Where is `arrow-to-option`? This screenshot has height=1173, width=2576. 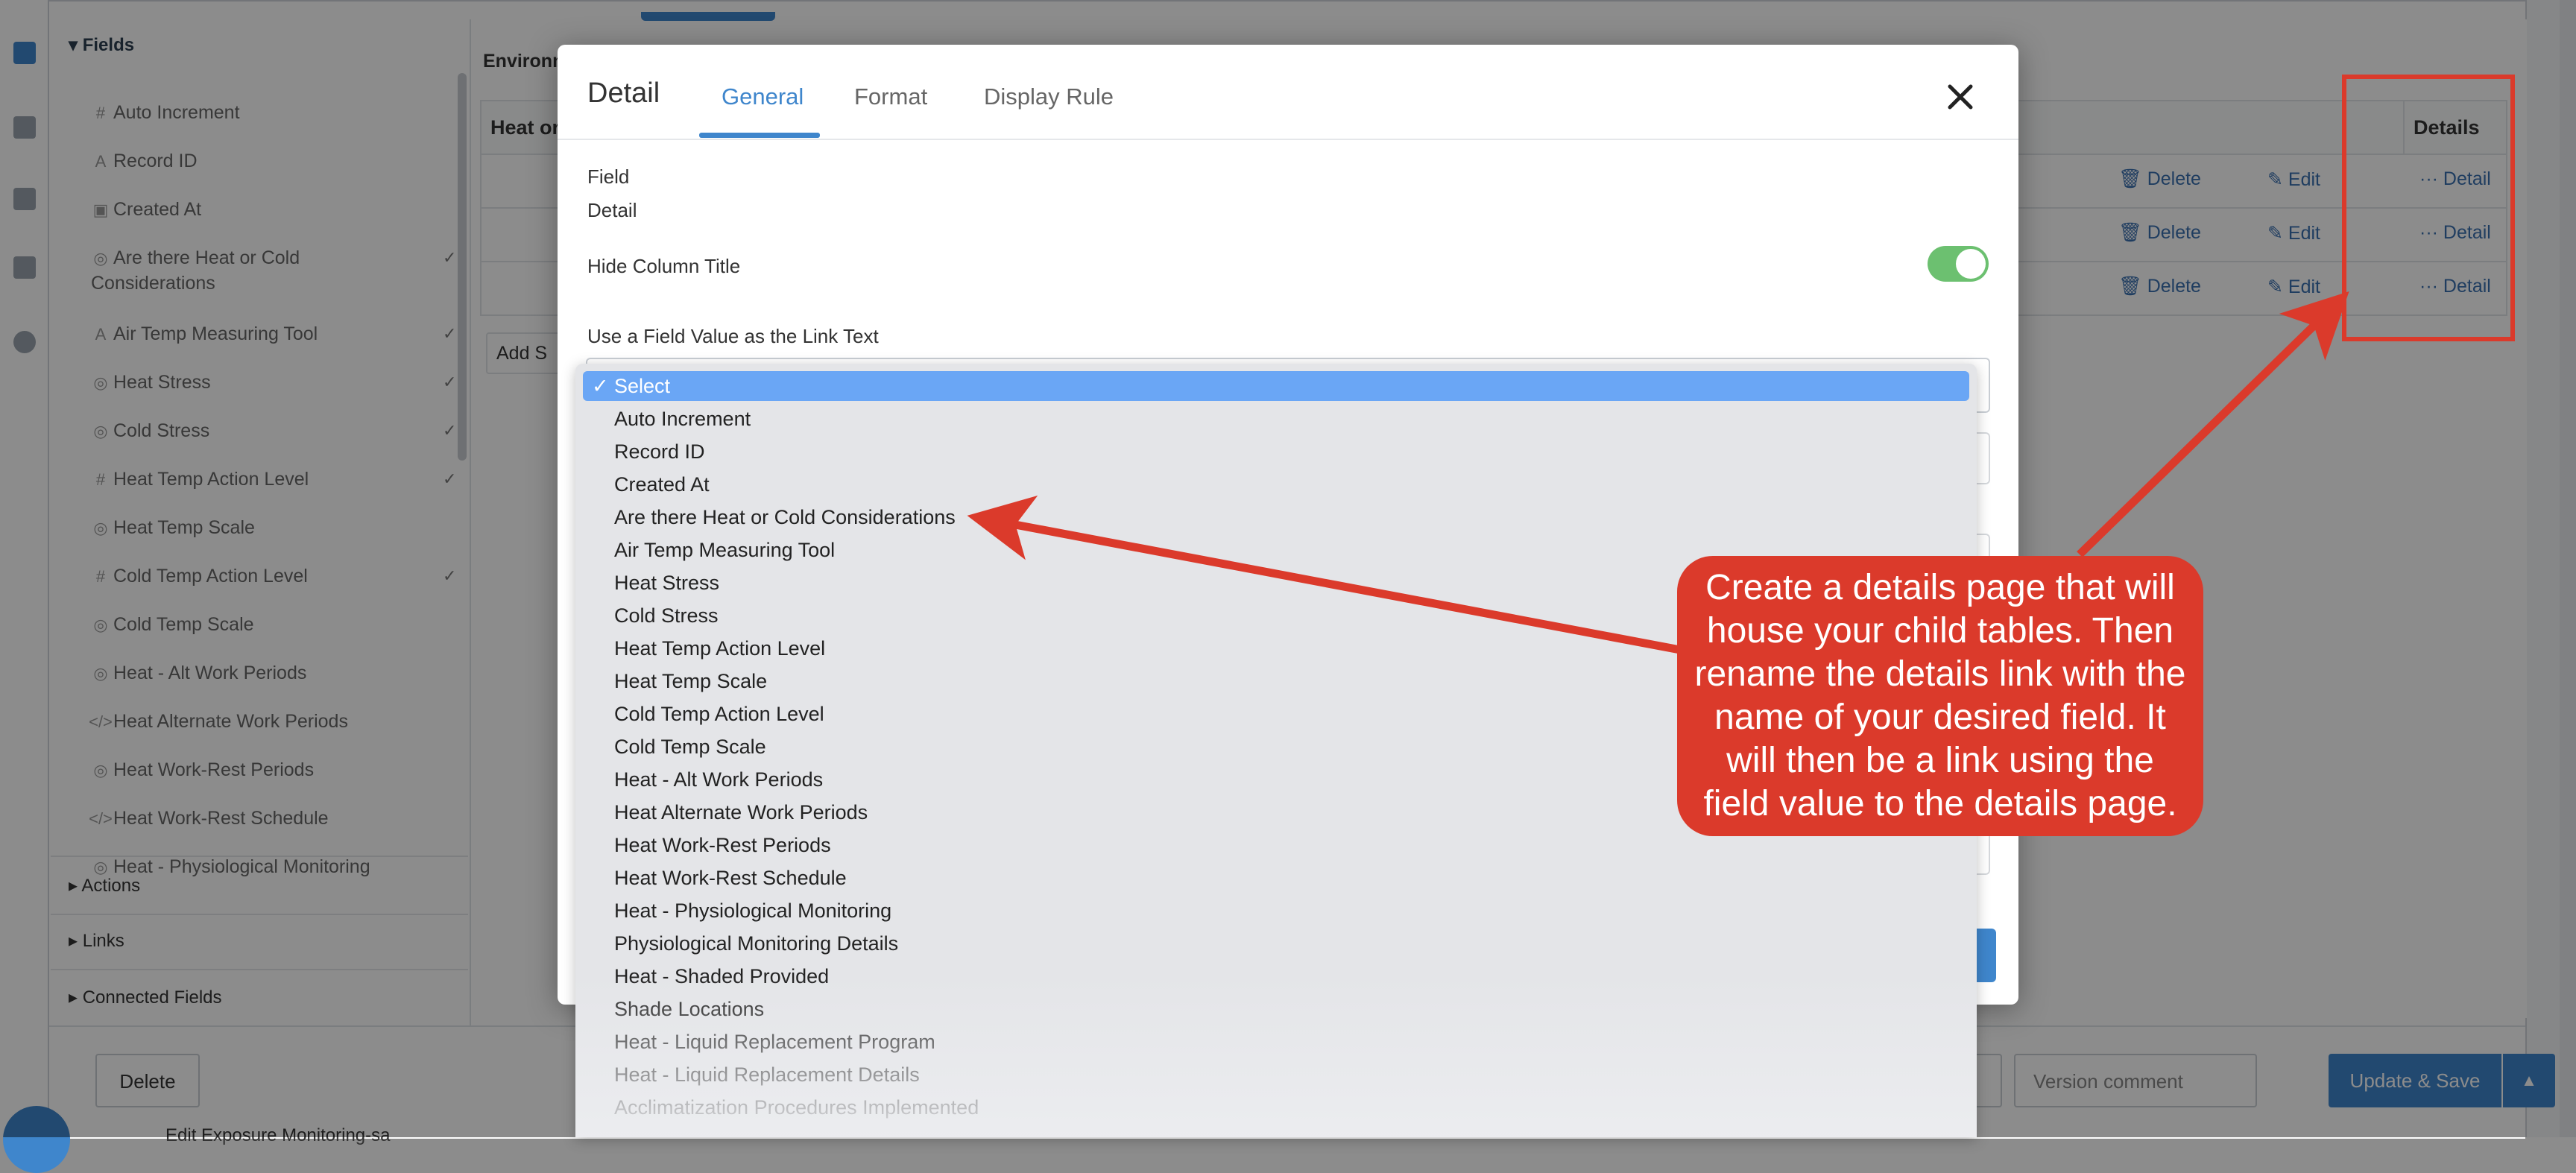 arrow-to-option is located at coordinates (1325, 574).